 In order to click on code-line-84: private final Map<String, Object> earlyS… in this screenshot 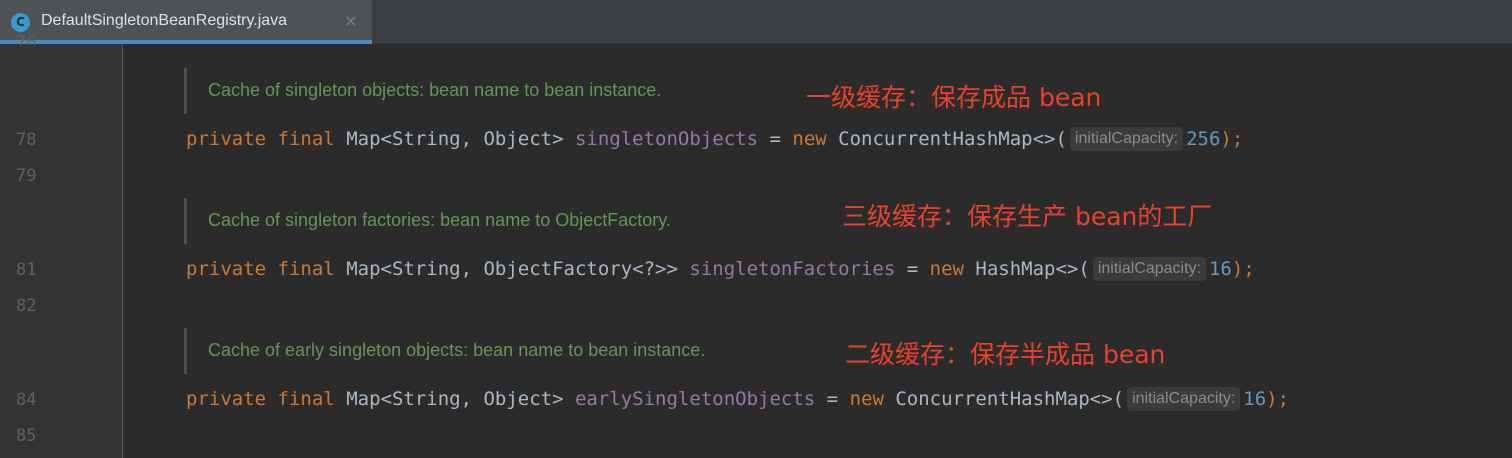, I will do `click(737, 399)`.